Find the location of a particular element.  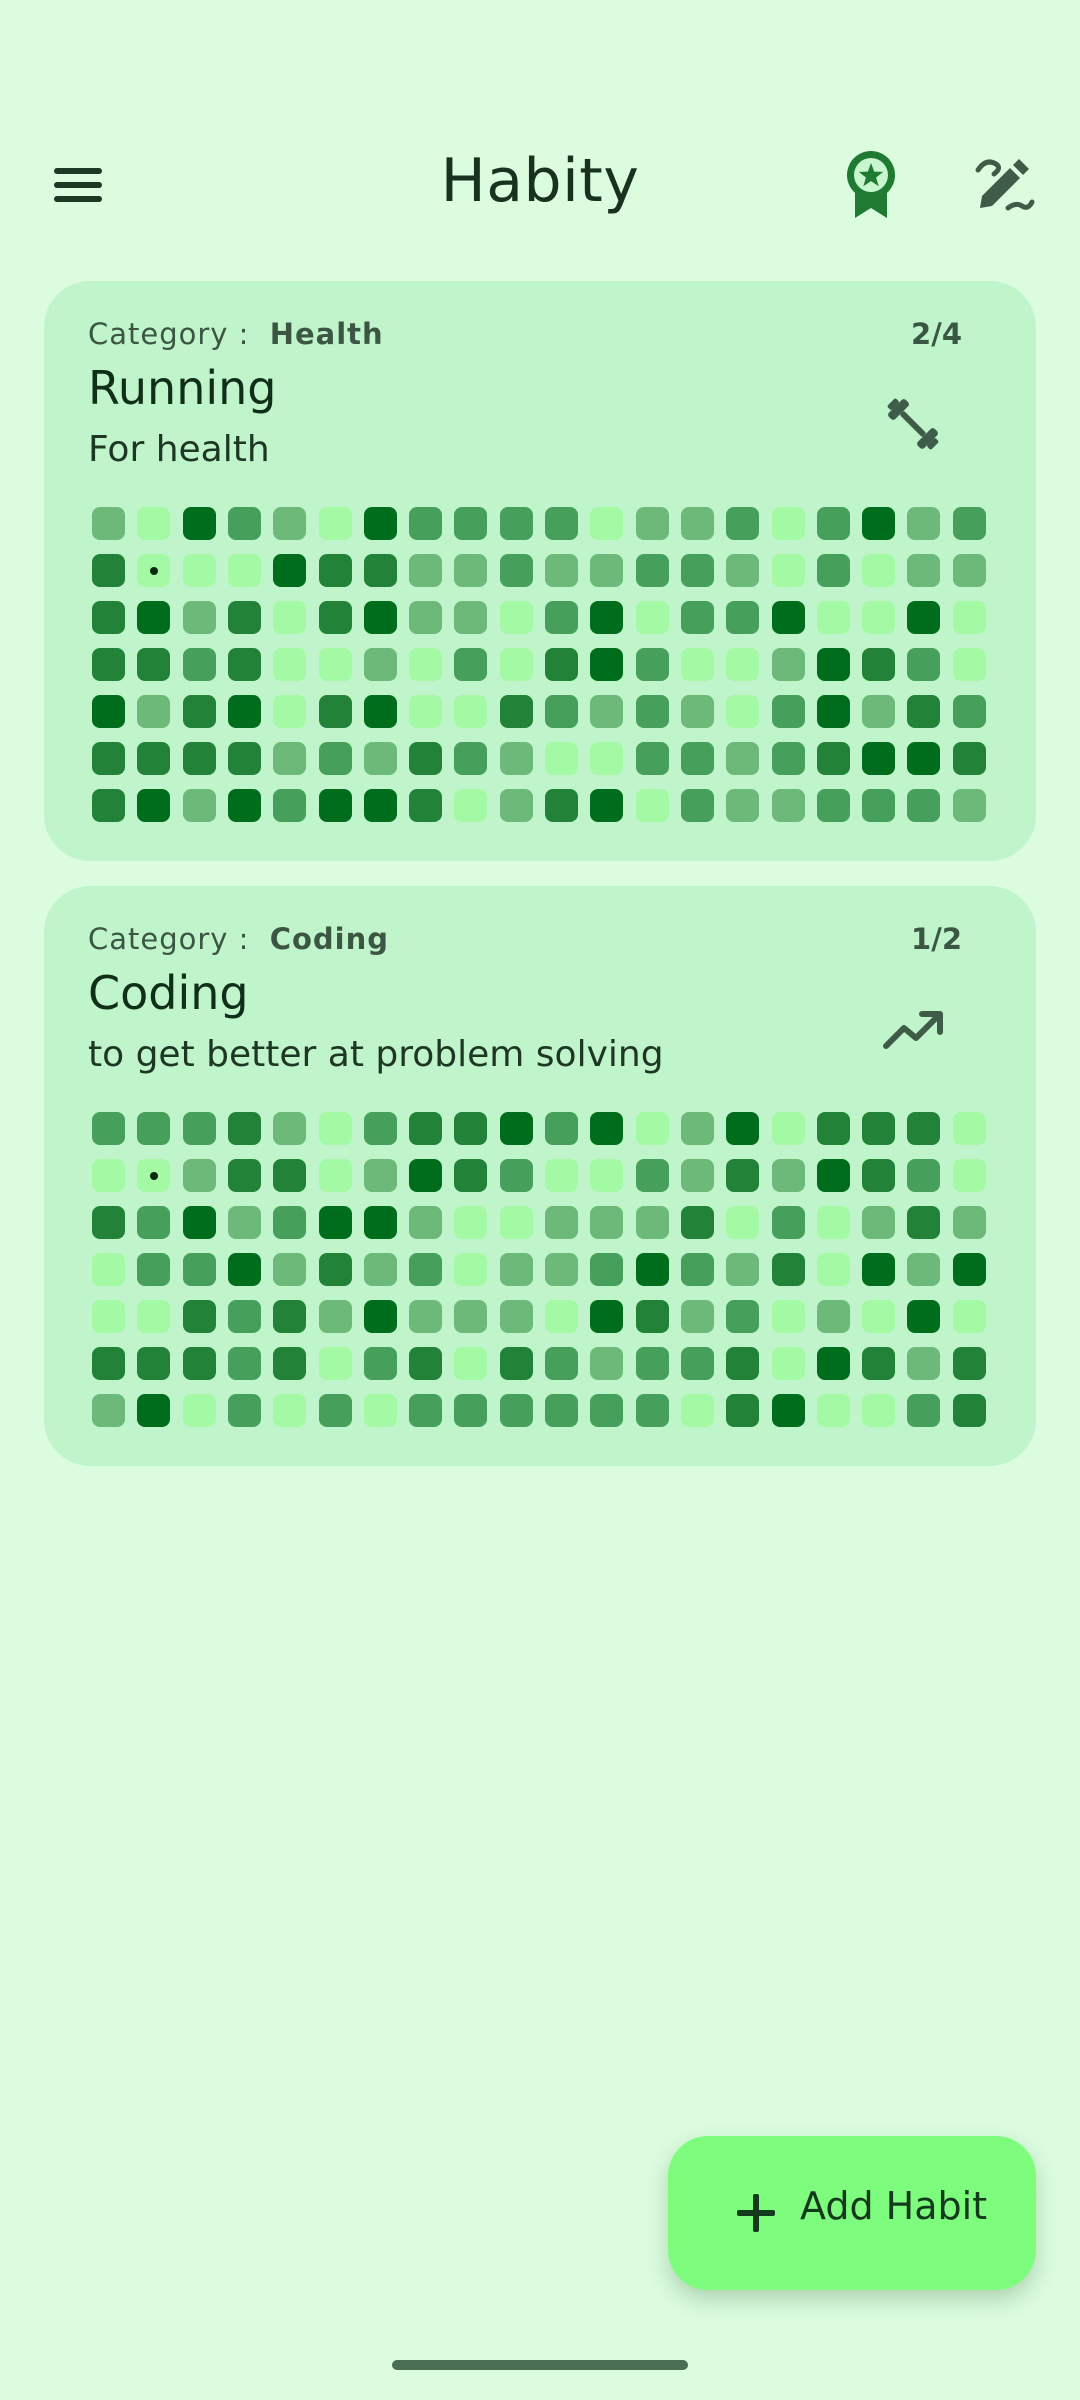

award-icon is located at coordinates (871, 184).